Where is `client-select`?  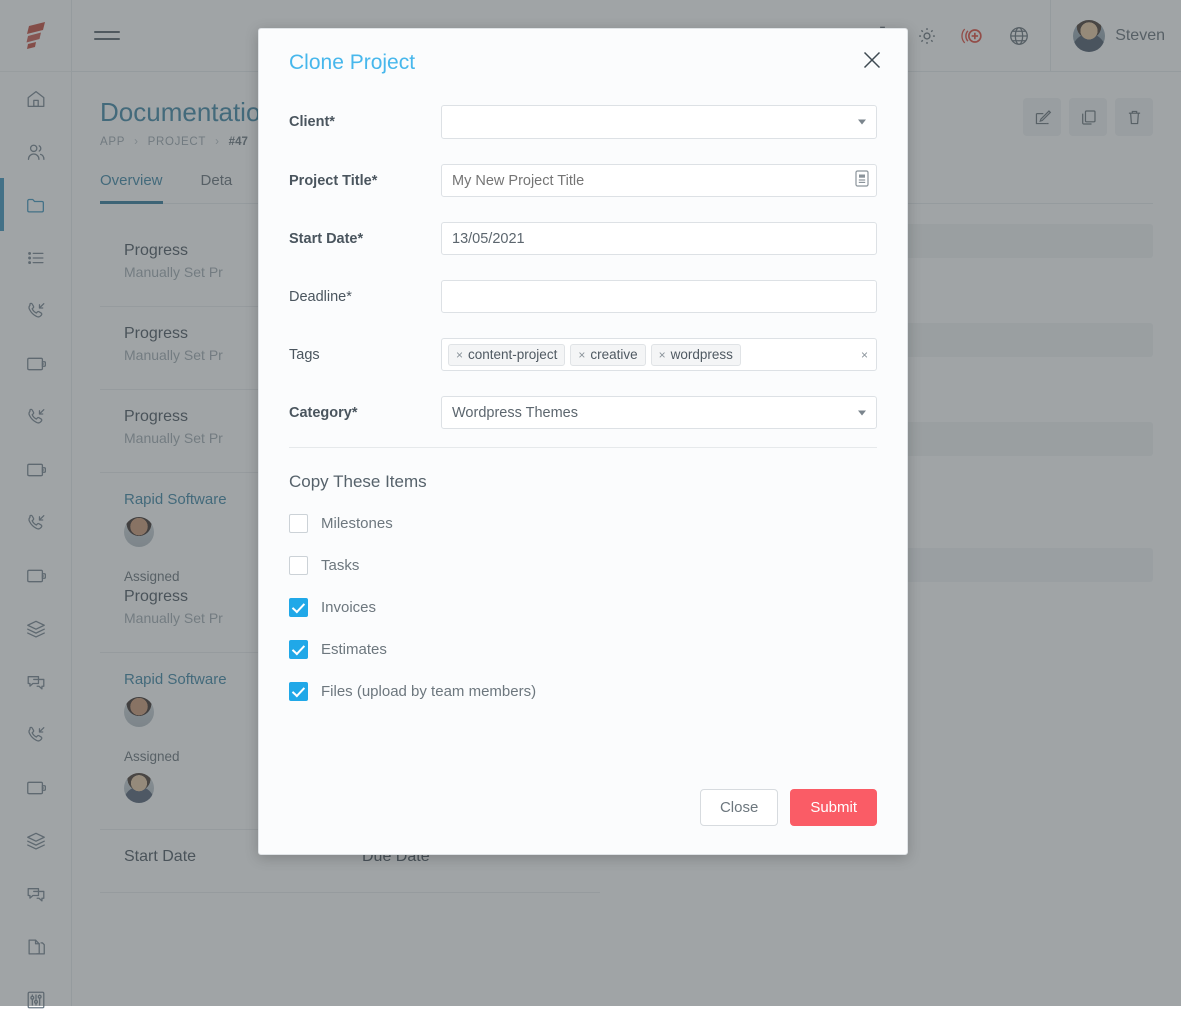
client-select is located at coordinates (659, 122).